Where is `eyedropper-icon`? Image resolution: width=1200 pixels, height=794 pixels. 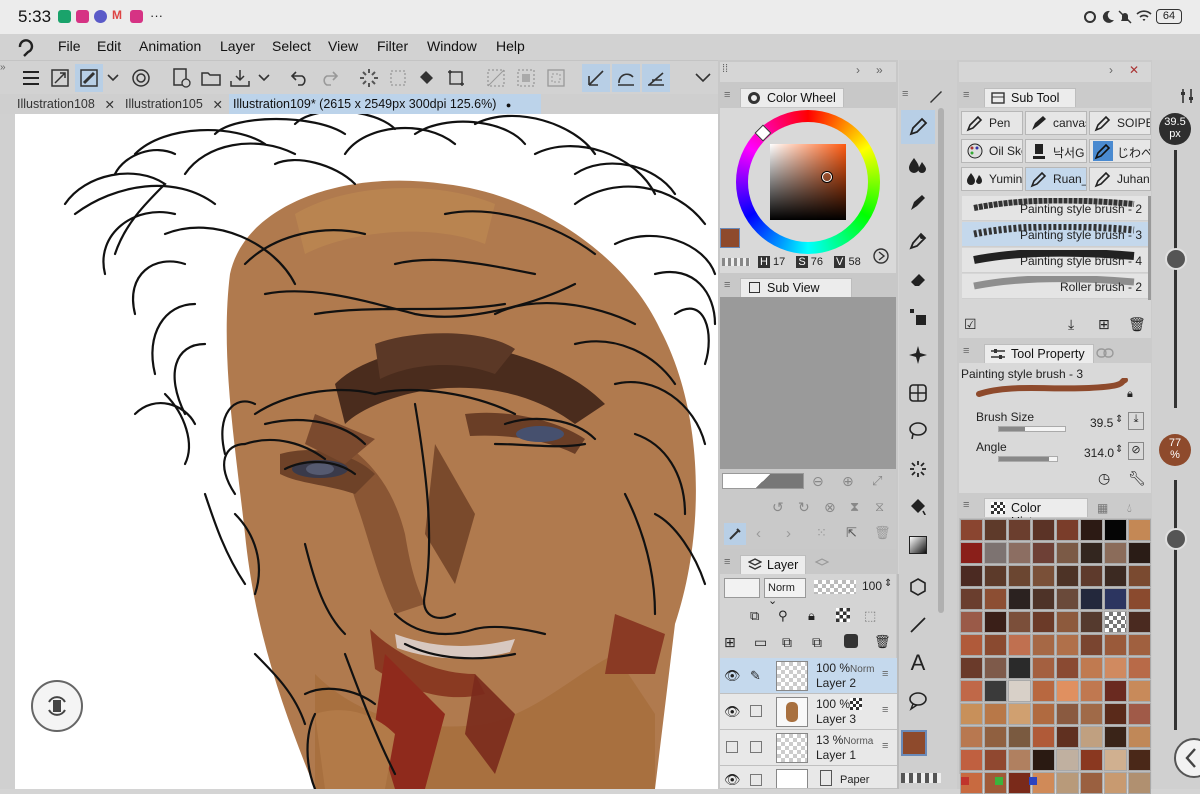 eyedropper-icon is located at coordinates (735, 534).